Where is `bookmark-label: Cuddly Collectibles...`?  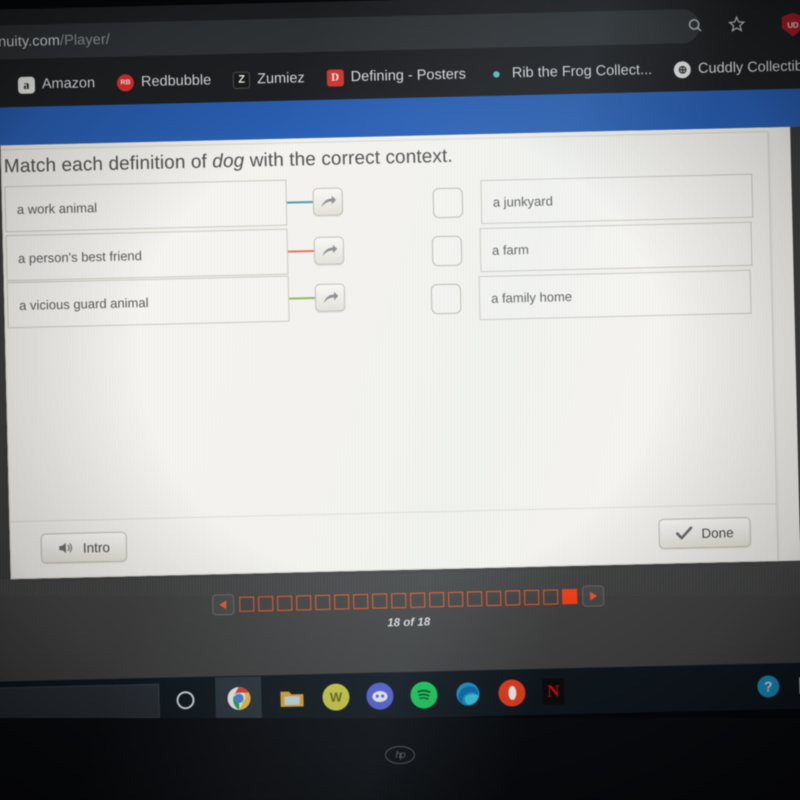
bookmark-label: Cuddly Collectibles... is located at coordinates (748, 67).